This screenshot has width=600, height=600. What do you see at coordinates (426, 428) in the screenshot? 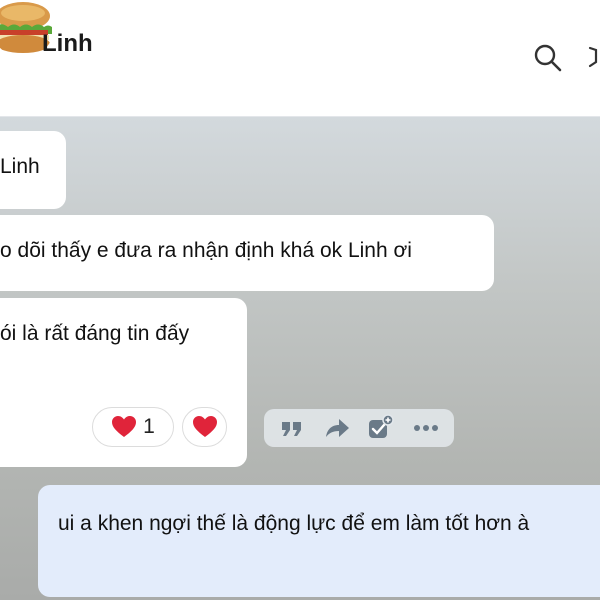
I see `more-options-icon` at bounding box center [426, 428].